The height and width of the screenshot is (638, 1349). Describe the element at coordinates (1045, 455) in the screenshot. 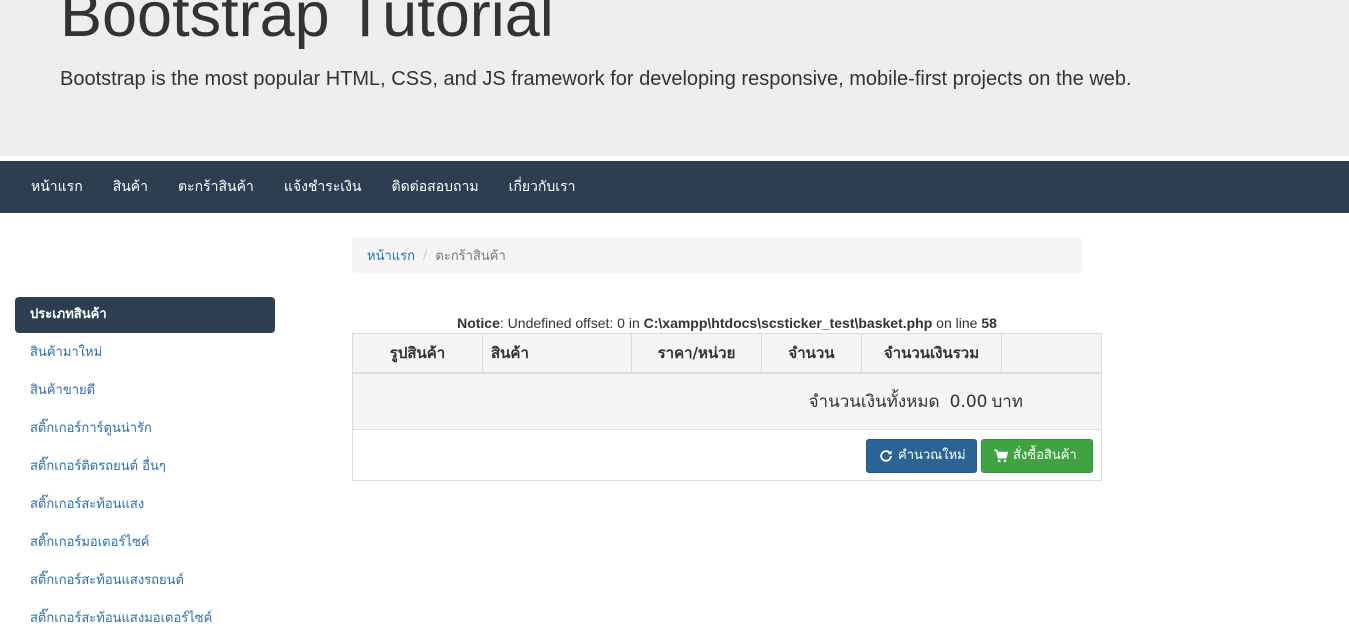

I see `order-label: สั่งซื้อสินค้า` at that location.